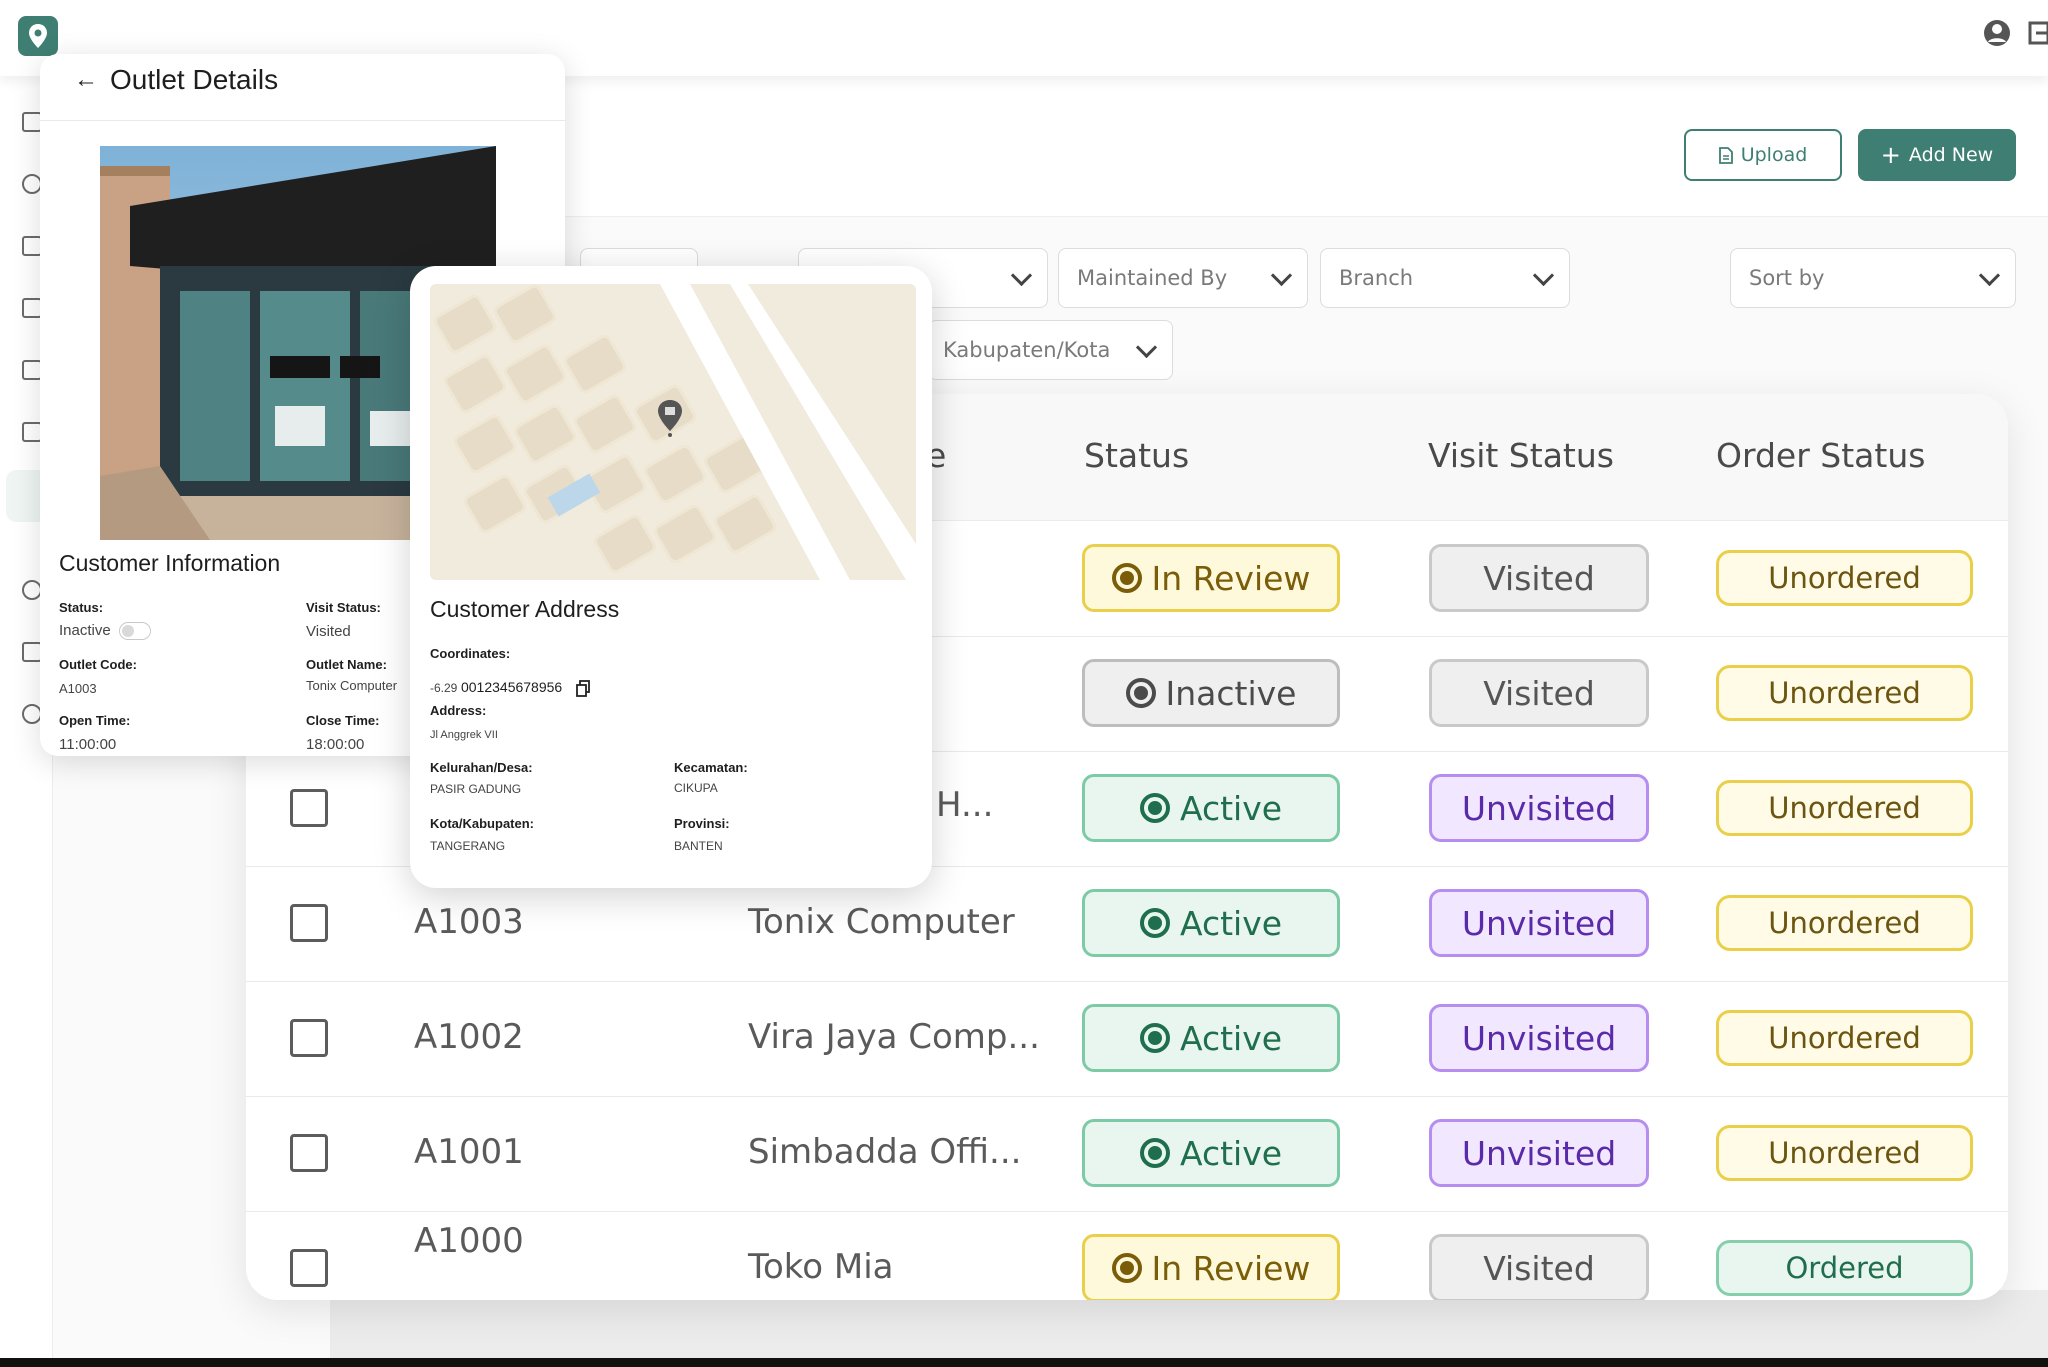  What do you see at coordinates (1725, 155) in the screenshot?
I see `document-icon` at bounding box center [1725, 155].